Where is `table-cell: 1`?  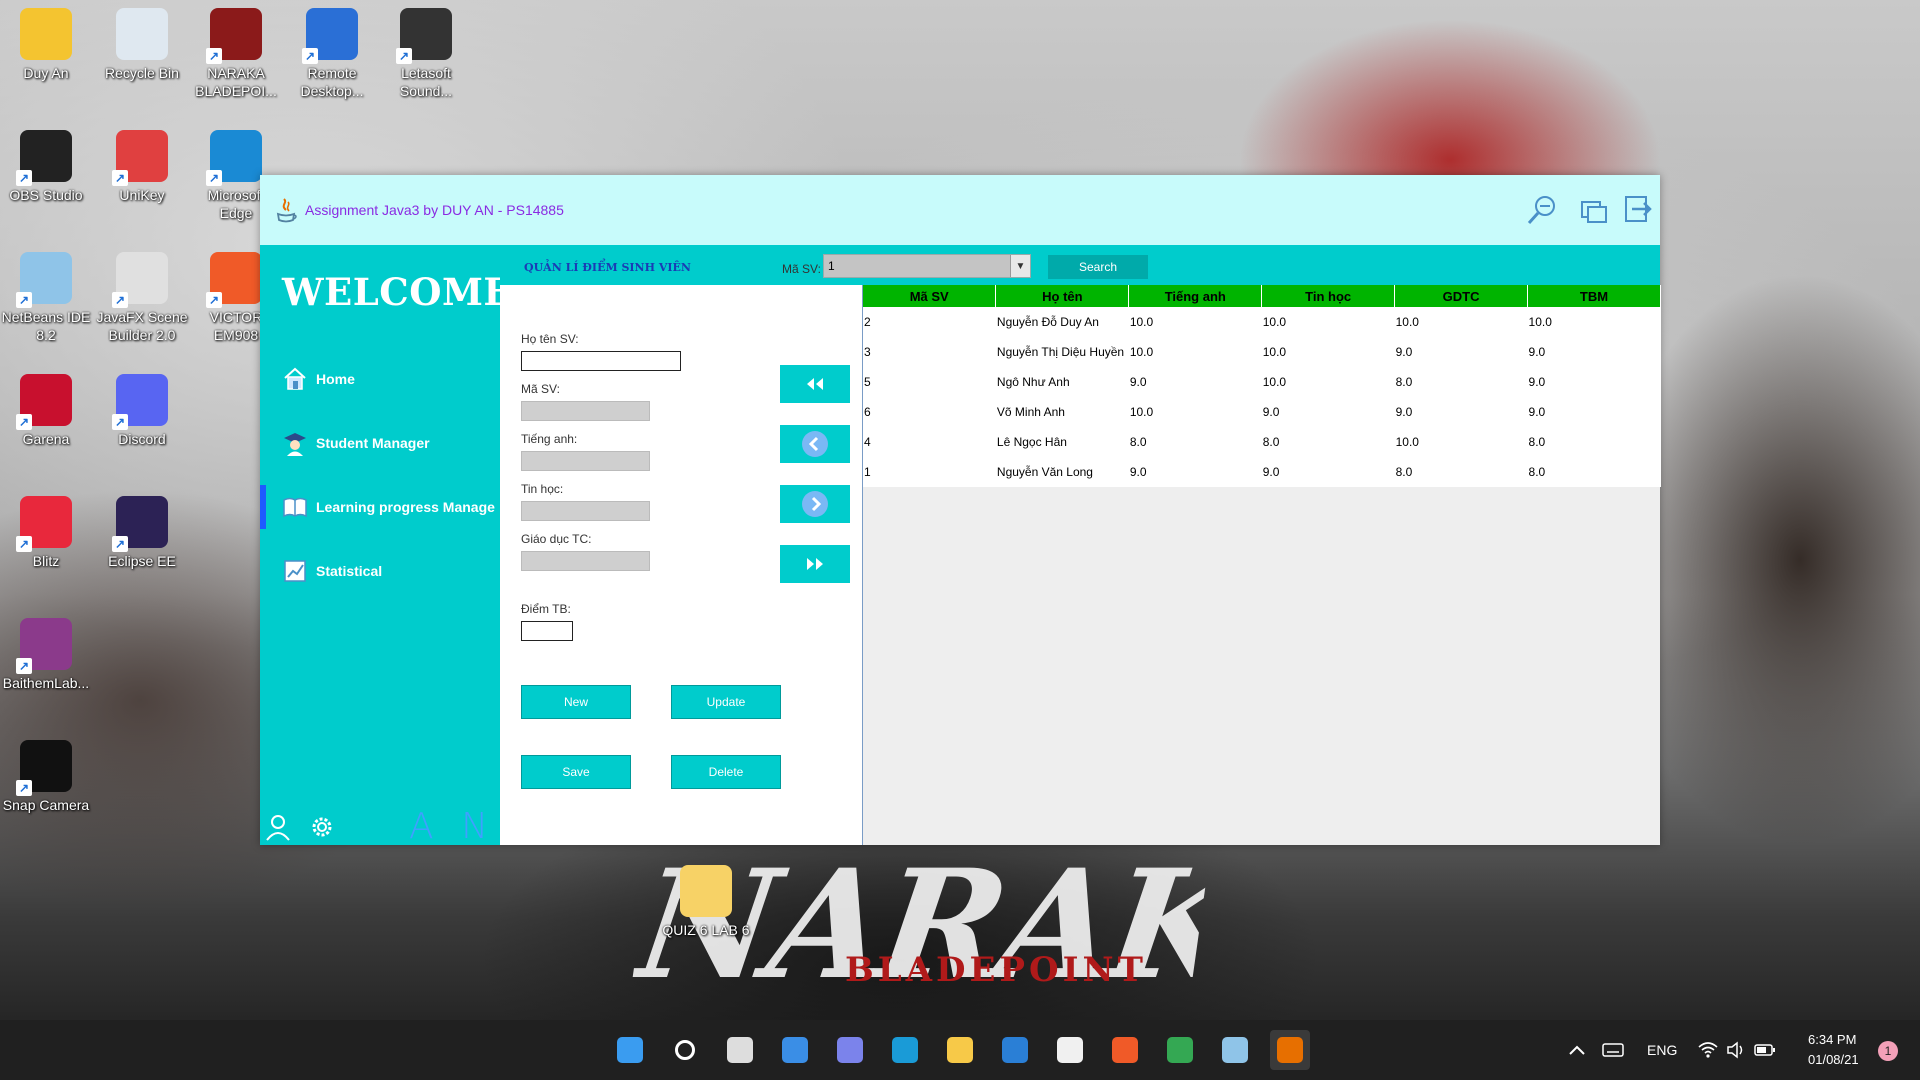 table-cell: 1 is located at coordinates (929, 472).